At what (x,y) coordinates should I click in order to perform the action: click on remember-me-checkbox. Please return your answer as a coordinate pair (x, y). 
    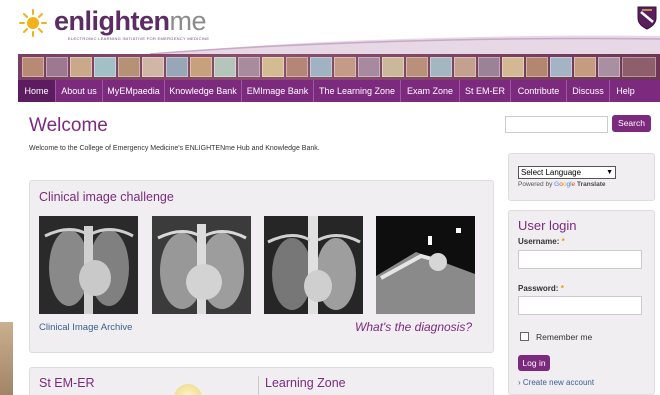
    Looking at the image, I should click on (524, 336).